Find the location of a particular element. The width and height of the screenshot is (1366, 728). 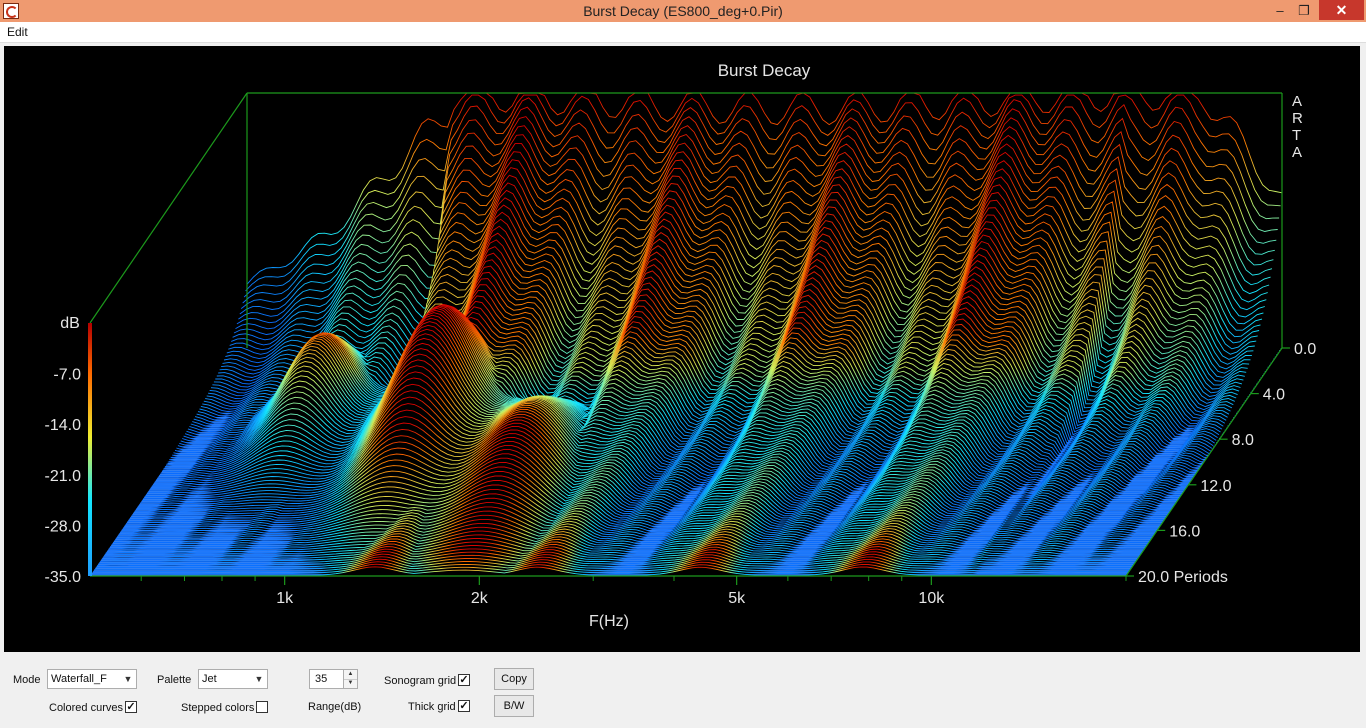

colored-curves-checkbox: ✓ is located at coordinates (131, 707).